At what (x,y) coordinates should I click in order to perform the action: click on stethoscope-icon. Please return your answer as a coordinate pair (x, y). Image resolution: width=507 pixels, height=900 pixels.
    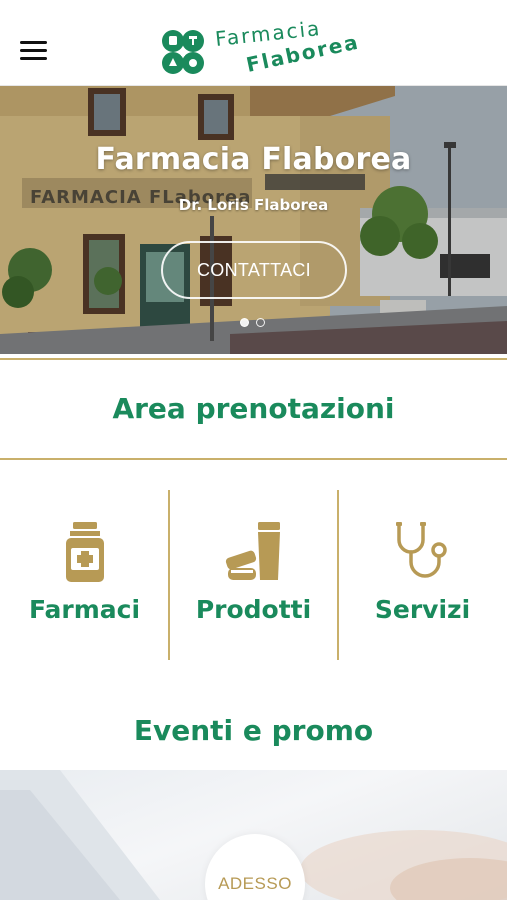
    Looking at the image, I should click on (421, 550).